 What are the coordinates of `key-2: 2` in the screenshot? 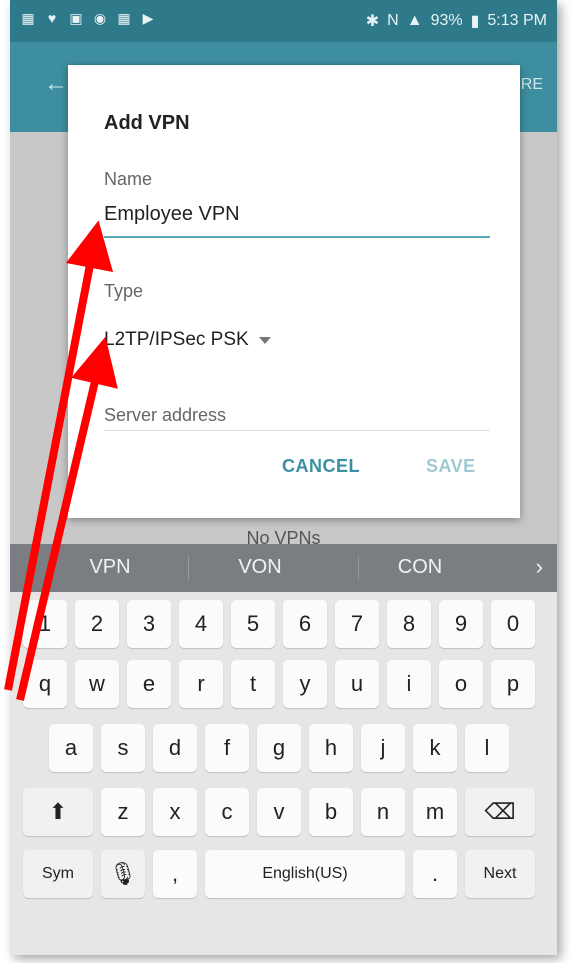 It's located at (97, 624).